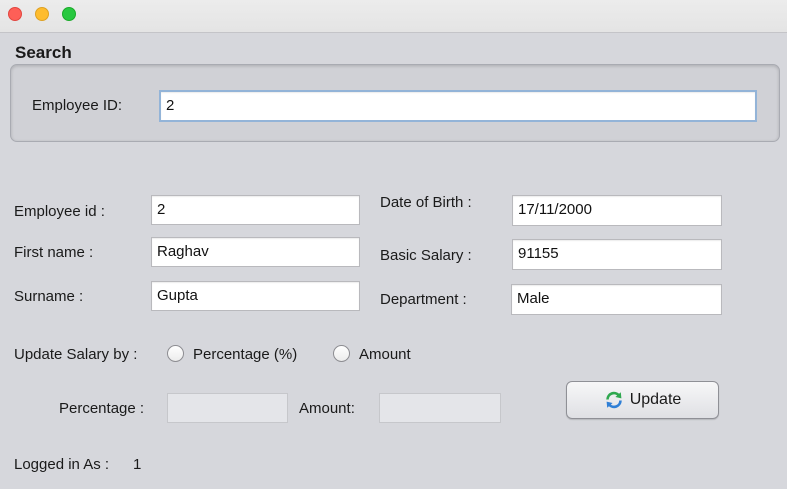  What do you see at coordinates (49, 296) in the screenshot?
I see `surname-label: Surname :` at bounding box center [49, 296].